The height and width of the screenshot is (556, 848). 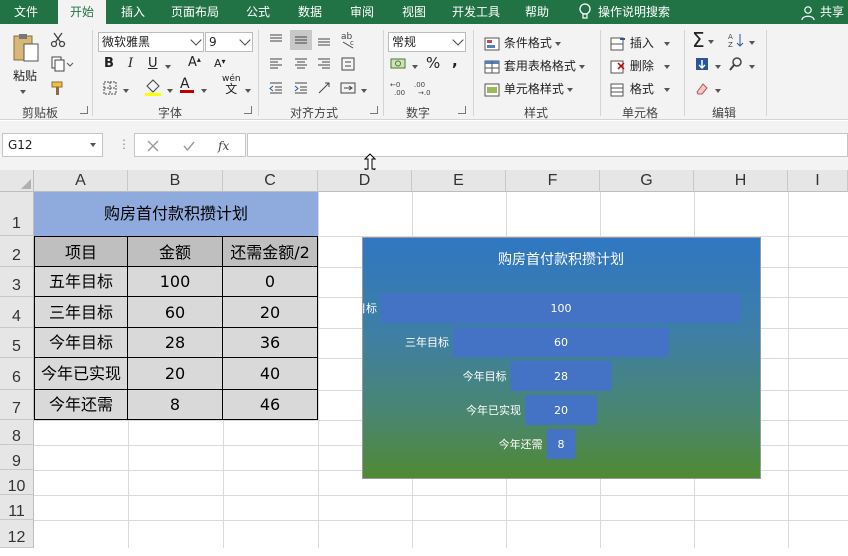 What do you see at coordinates (702, 88) in the screenshot?
I see `clear-icon` at bounding box center [702, 88].